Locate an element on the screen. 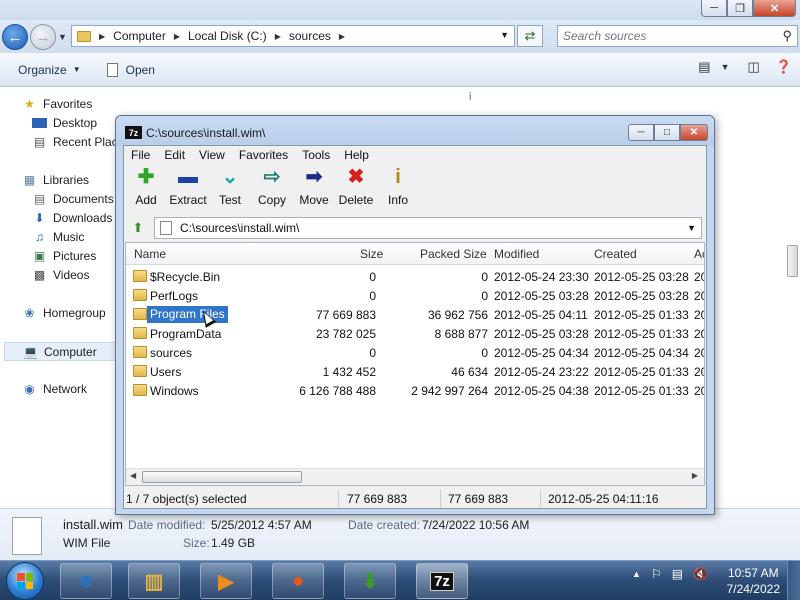 The height and width of the screenshot is (600, 800). details-size-label: Size: is located at coordinates (196, 543).